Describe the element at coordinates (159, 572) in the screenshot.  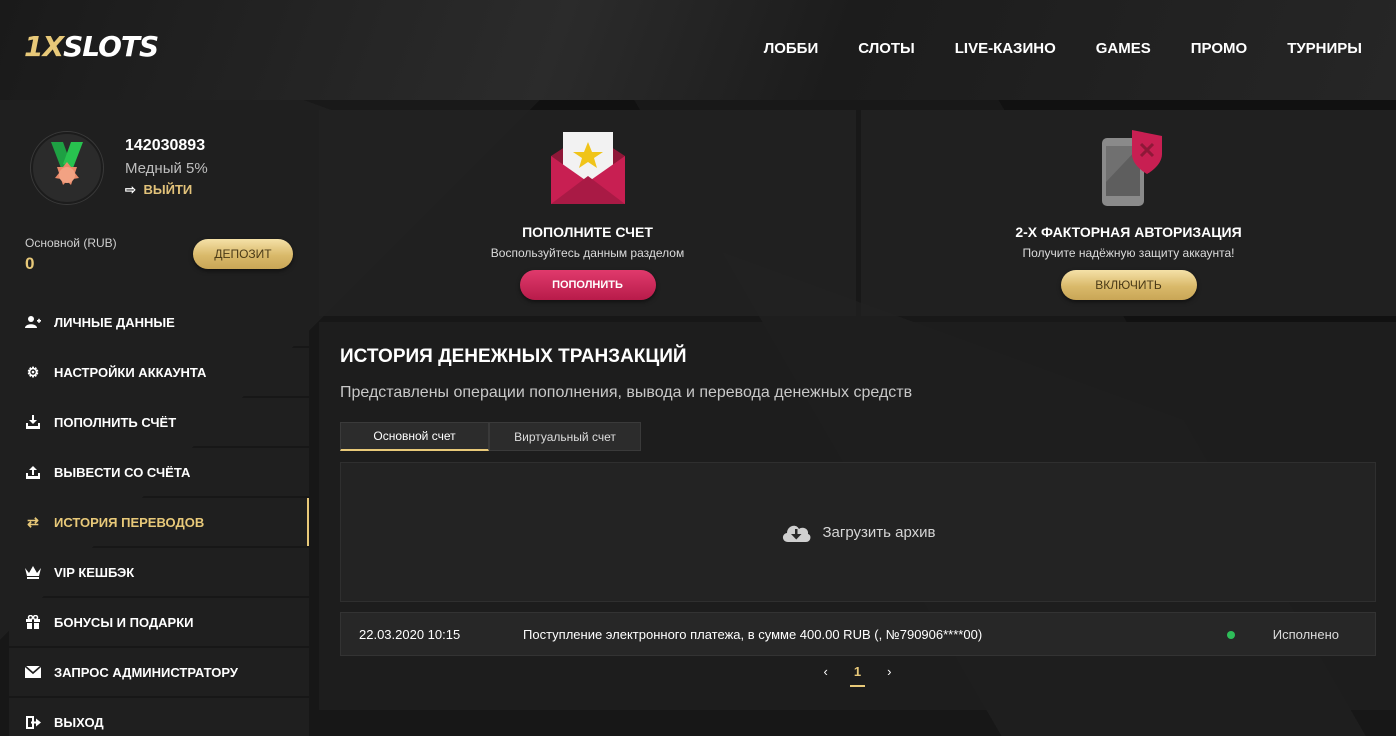
I see `menu-item-vip-cashback: VIP КЕШБЭК` at that location.